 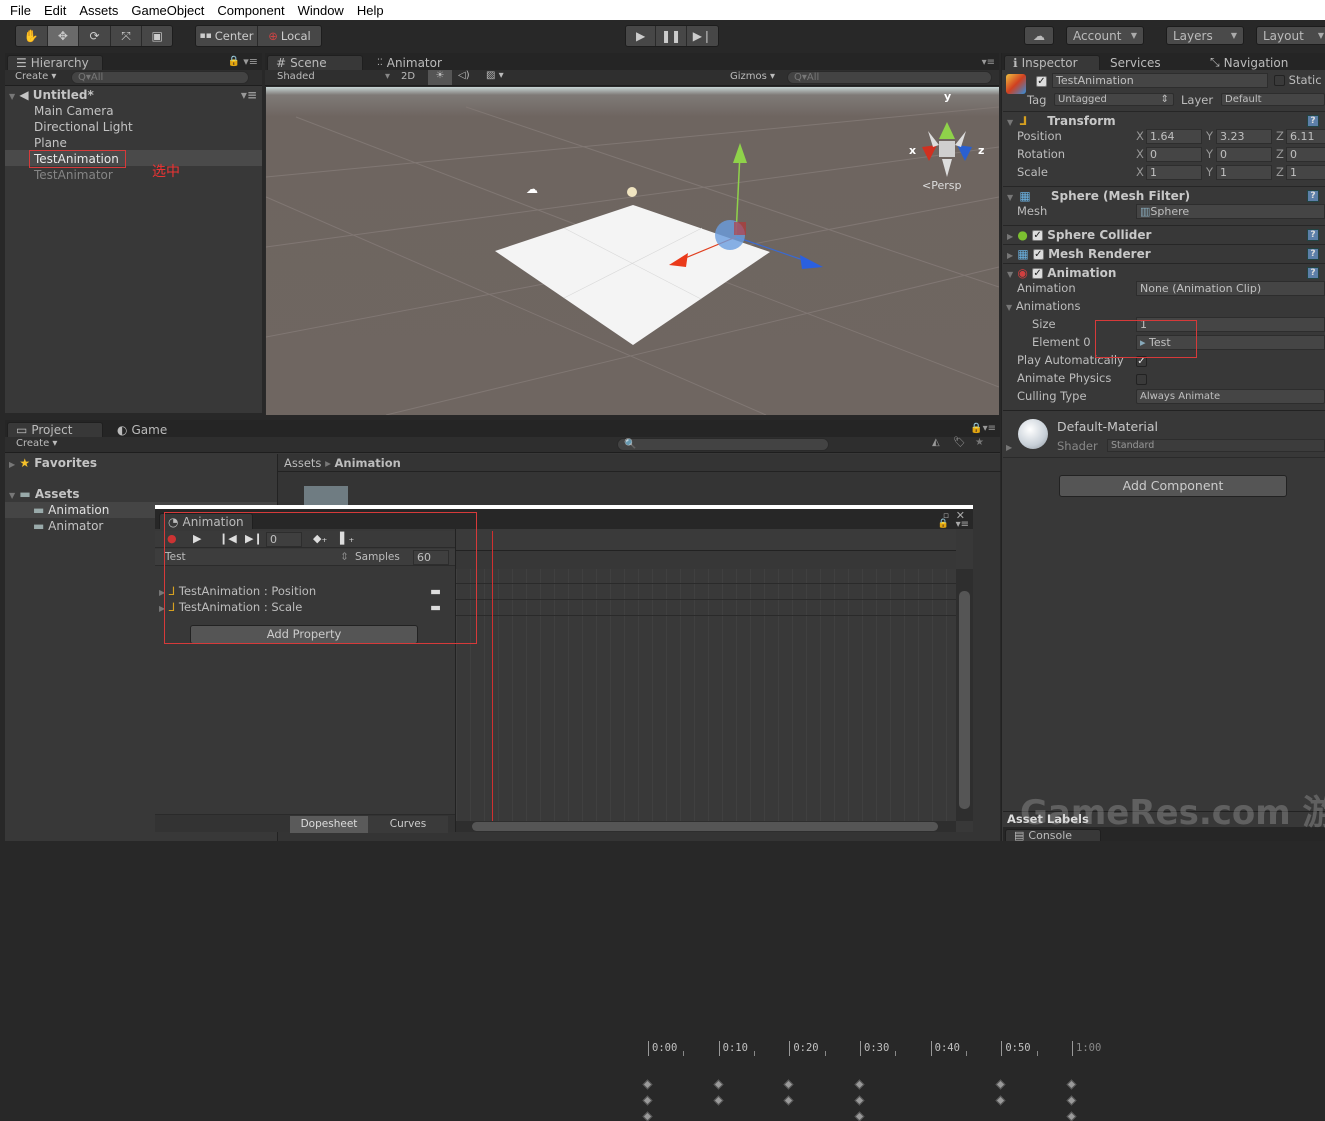 I want to click on transform-scale-z-input: 1, so click(x=1305, y=172).